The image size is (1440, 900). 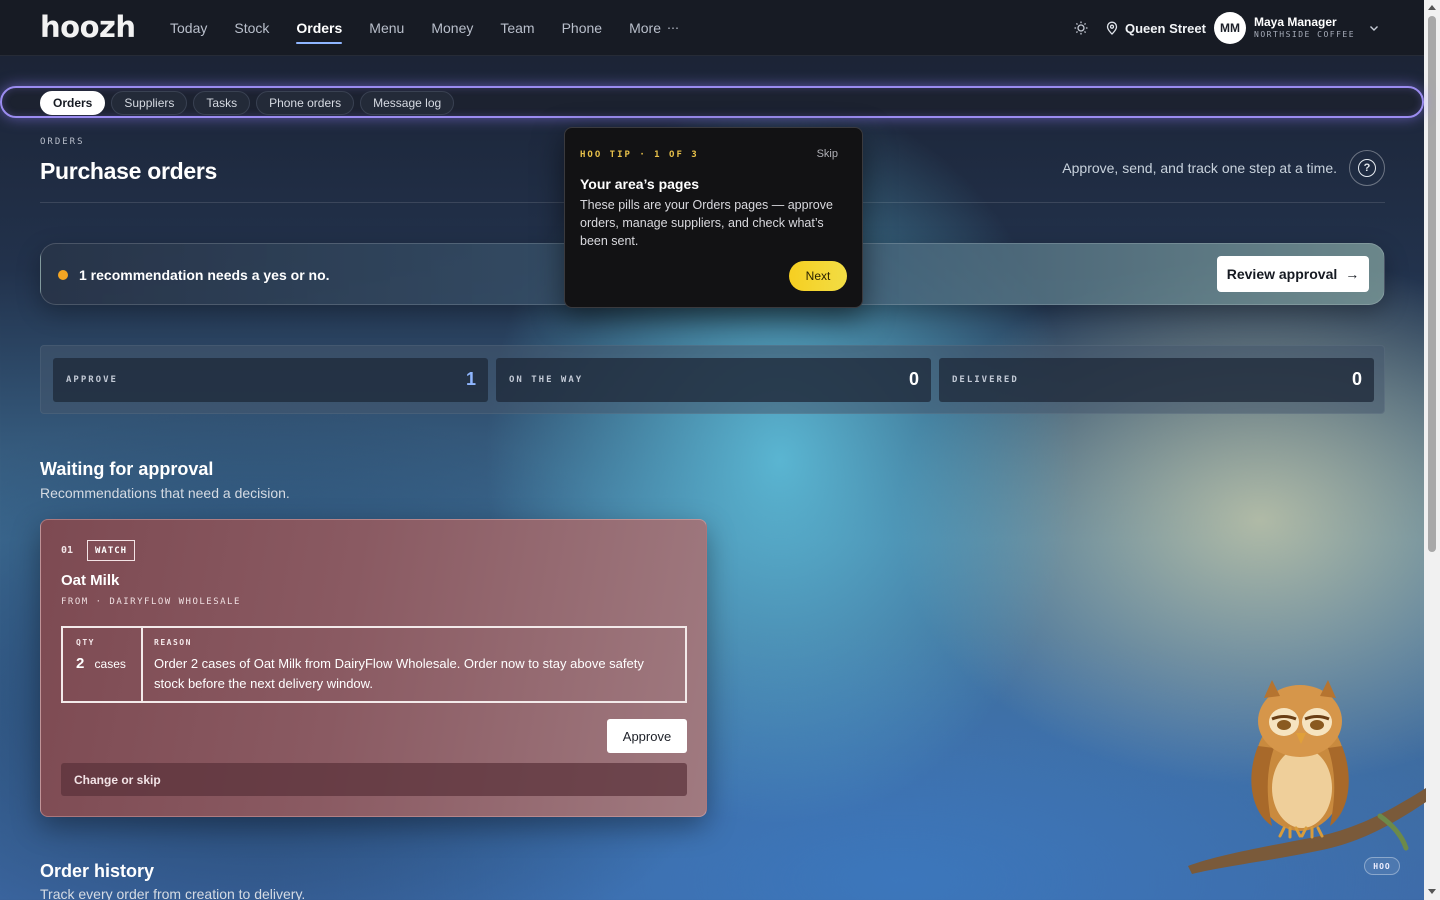 I want to click on review-approval-button: Review approval →, so click(x=1293, y=274).